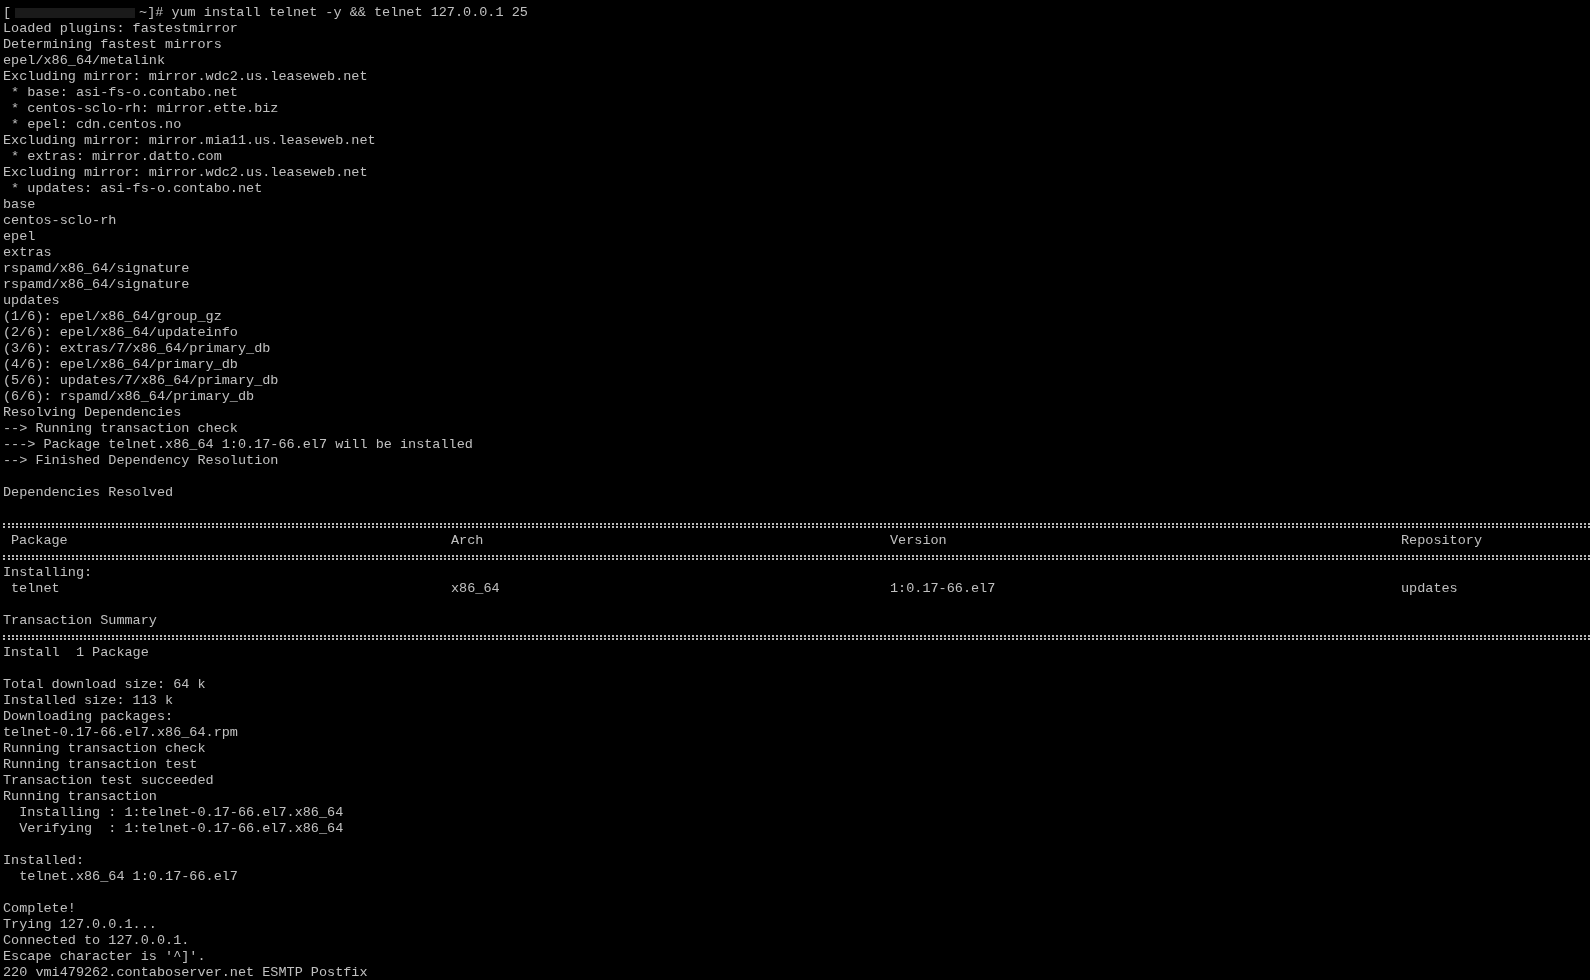 The image size is (1590, 980). Describe the element at coordinates (27, 253) in the screenshot. I see `output-line: extras` at that location.